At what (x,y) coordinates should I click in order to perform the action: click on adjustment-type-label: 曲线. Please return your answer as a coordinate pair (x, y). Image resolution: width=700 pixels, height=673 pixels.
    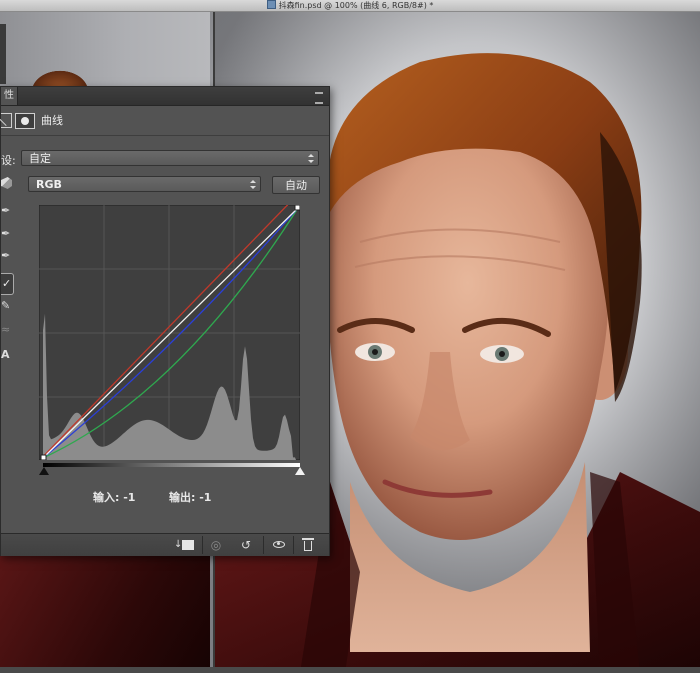
    Looking at the image, I should click on (52, 120).